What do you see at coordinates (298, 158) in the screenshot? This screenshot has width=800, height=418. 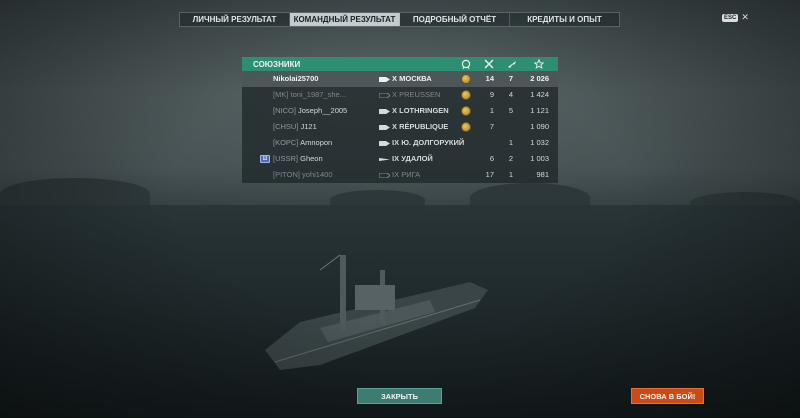 I see `player-name: [USSR] Gheon` at bounding box center [298, 158].